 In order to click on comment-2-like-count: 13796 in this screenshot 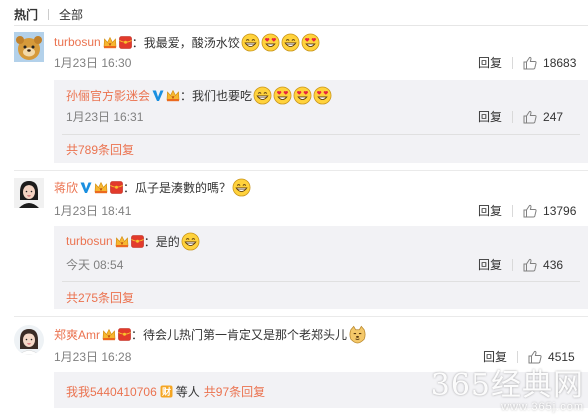, I will do `click(560, 210)`.